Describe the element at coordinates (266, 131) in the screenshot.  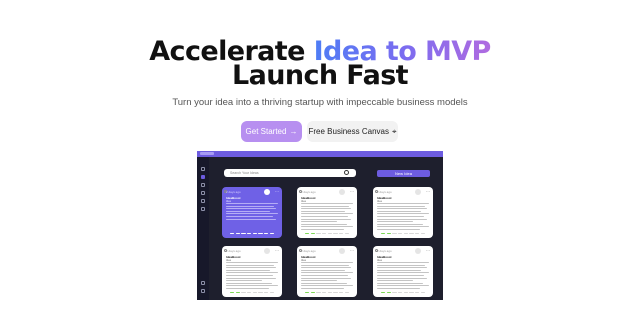
I see `get-started-label: Get Started` at that location.